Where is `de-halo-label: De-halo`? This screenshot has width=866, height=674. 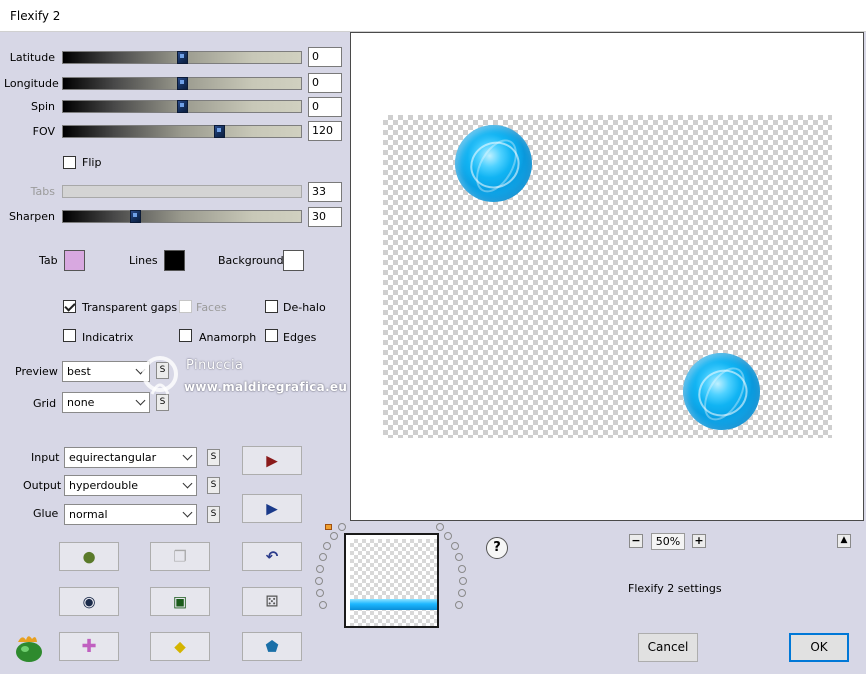
de-halo-label: De-halo is located at coordinates (304, 307).